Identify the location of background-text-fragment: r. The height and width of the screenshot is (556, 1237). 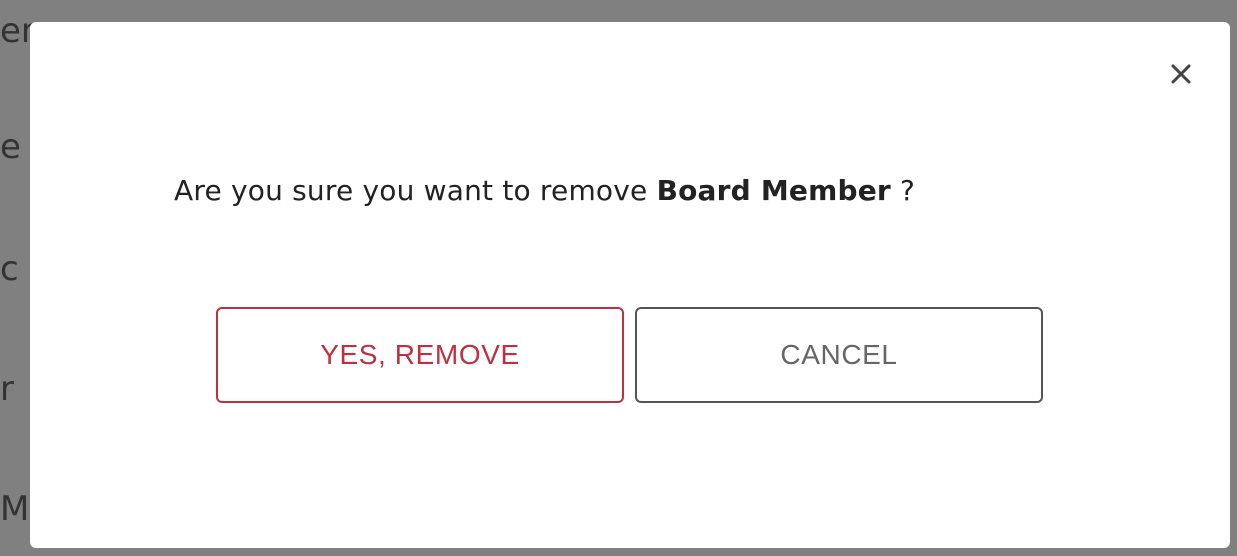
(7, 389).